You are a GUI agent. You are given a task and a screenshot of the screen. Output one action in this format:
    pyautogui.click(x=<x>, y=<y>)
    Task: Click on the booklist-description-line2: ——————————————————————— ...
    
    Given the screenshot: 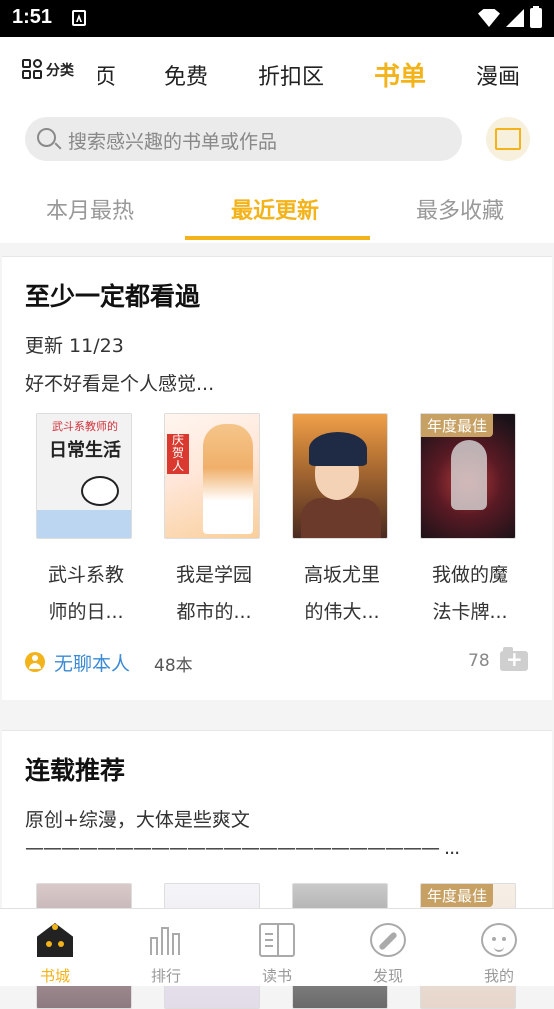 What is the action you would take?
    pyautogui.click(x=242, y=848)
    